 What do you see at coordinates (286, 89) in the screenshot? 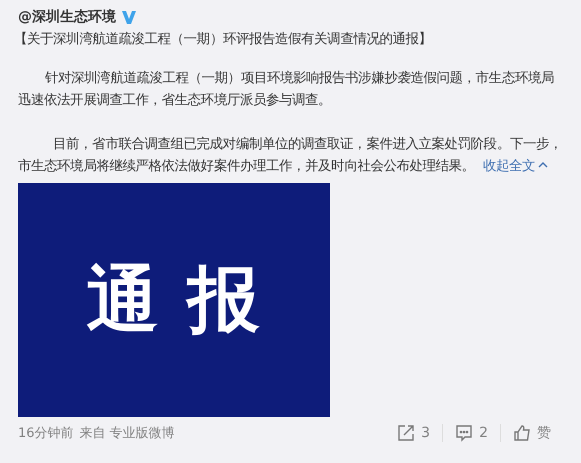
I see `post-paragraph: 针对深圳湾航道疏浚工程（一期）项目环境影响报告书涉嫌抄袭造假问题，市生态环境局迅速依法开展调查工作，省生态环境厅派员参与调查。` at bounding box center [286, 89].